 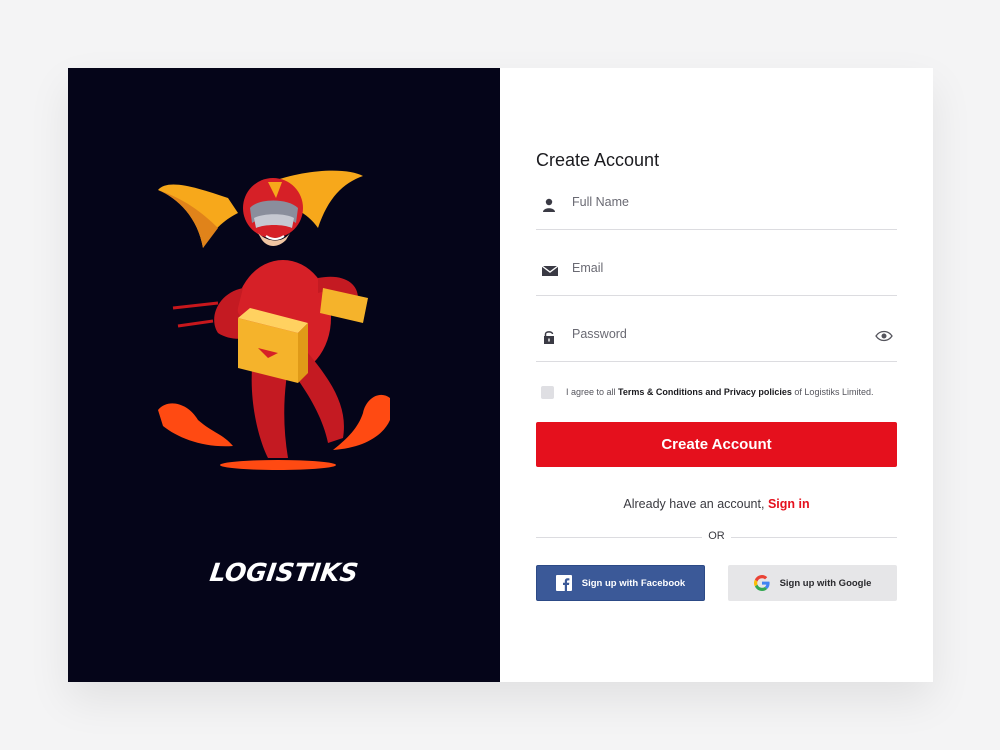 I want to click on email-placeholder: Email, so click(x=588, y=268).